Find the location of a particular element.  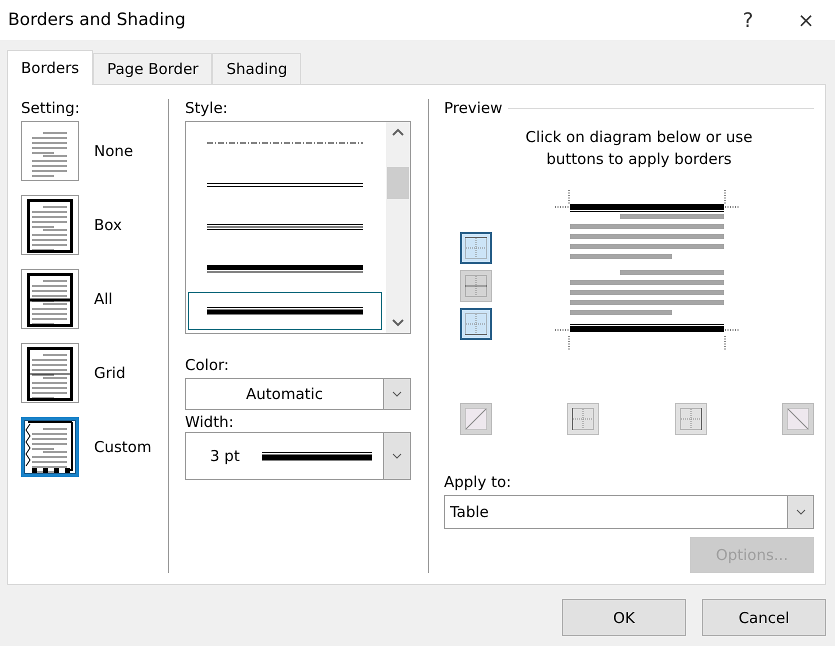

apply-to-dropdown: Table is located at coordinates (629, 512).